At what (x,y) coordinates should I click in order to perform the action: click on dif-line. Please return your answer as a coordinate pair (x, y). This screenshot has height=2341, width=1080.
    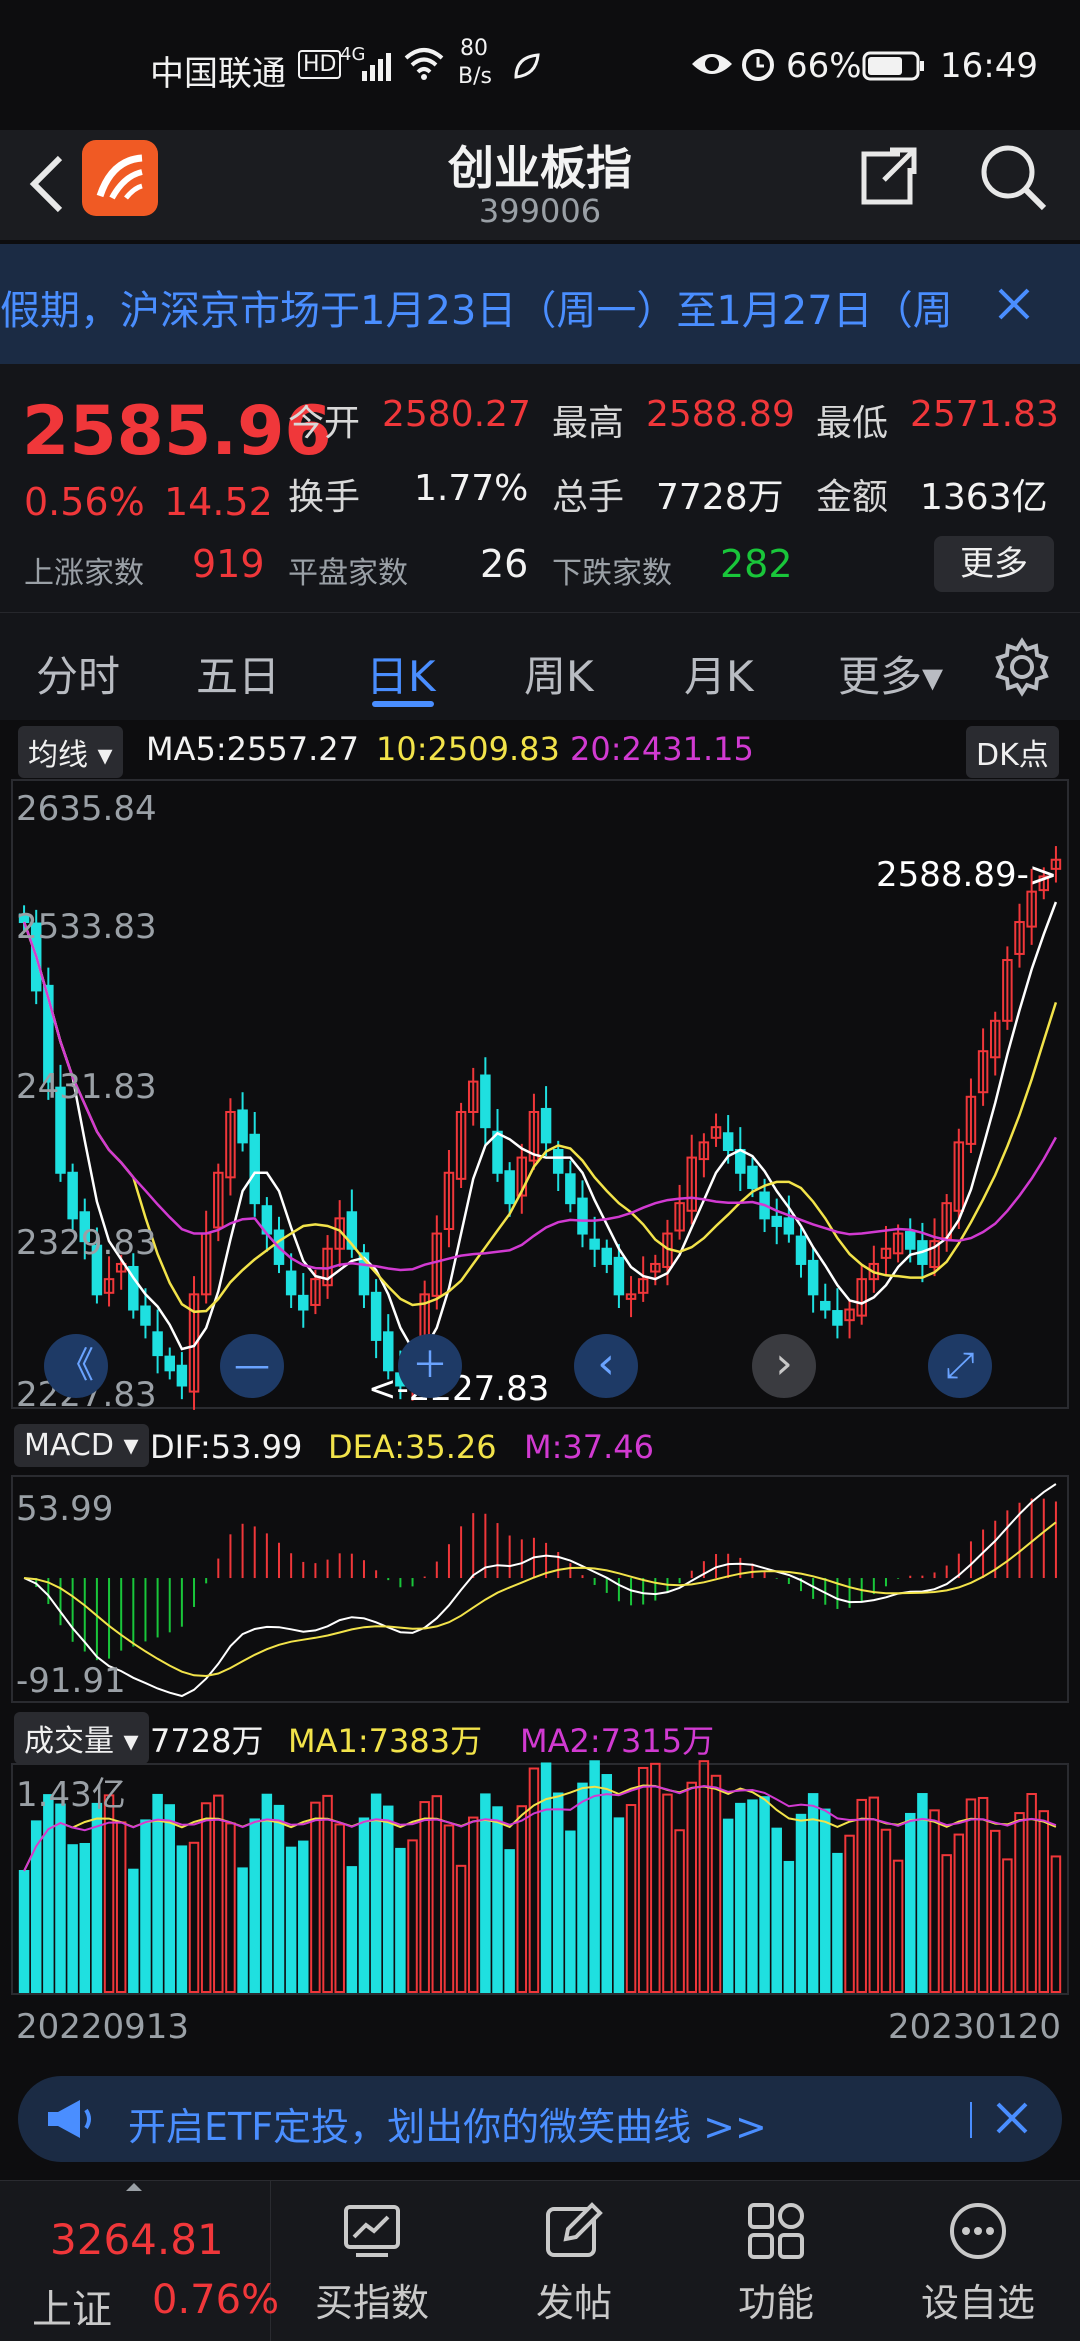
    Looking at the image, I should click on (540, 1590).